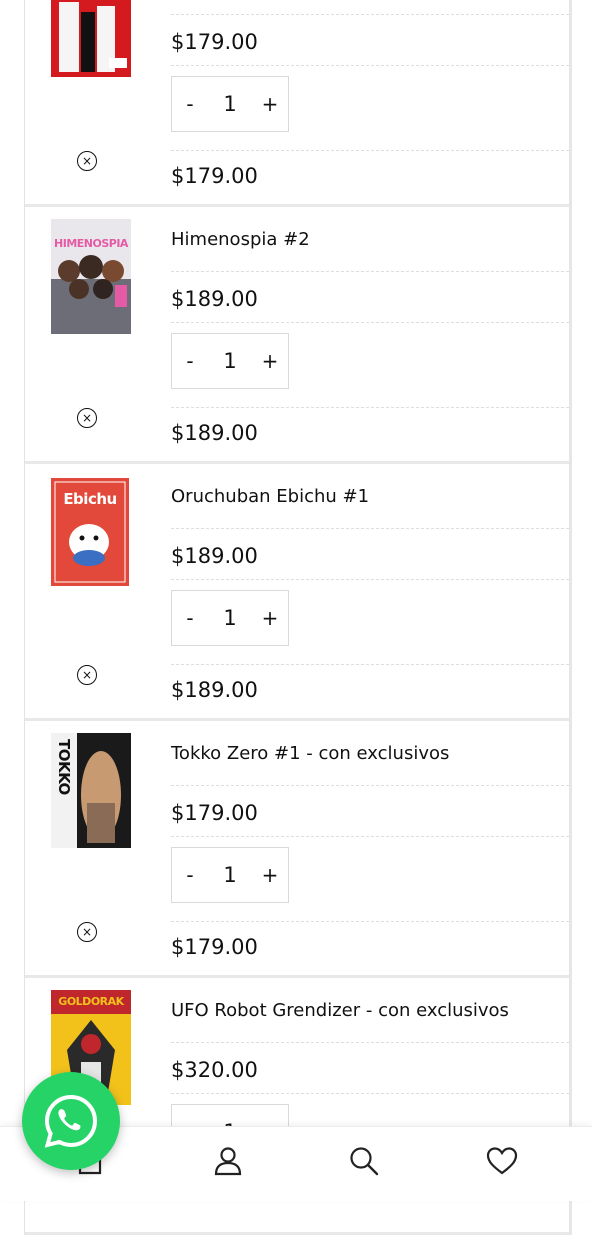 The width and height of the screenshot is (592, 1235). I want to click on product-name: Tokko Zero #1 - con exclusivos, so click(310, 753).